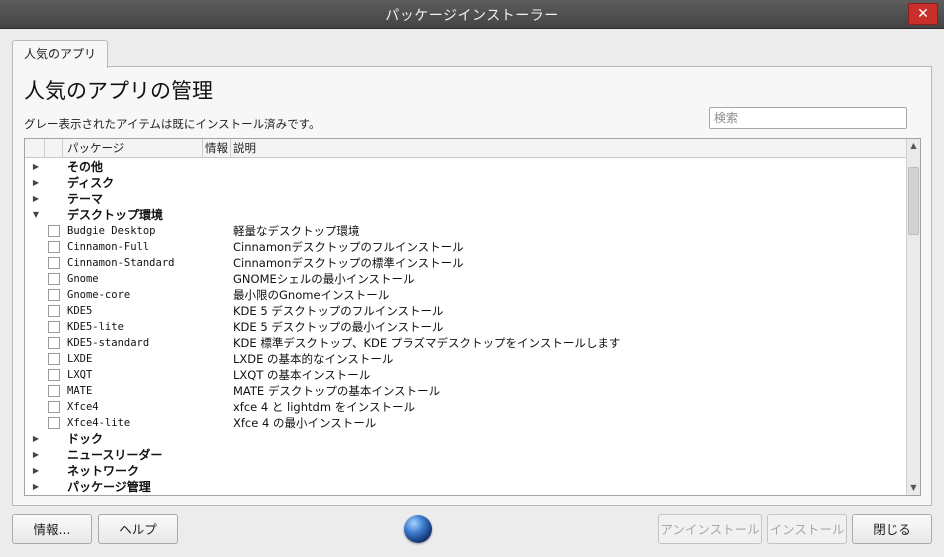 Image resolution: width=944 pixels, height=557 pixels. Describe the element at coordinates (311, 295) in the screenshot. I see `package-description: 最小限のGnomeインストール` at that location.